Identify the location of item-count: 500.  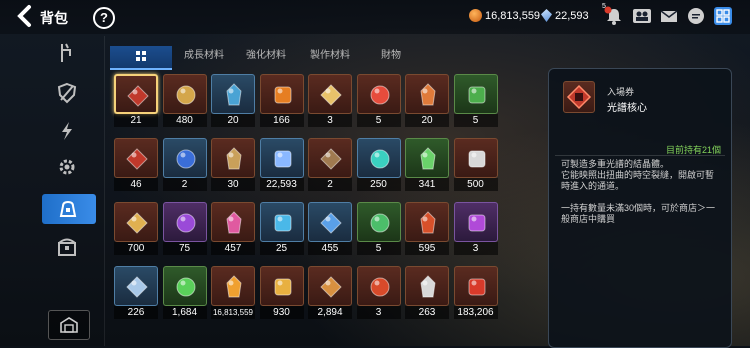
(475, 184).